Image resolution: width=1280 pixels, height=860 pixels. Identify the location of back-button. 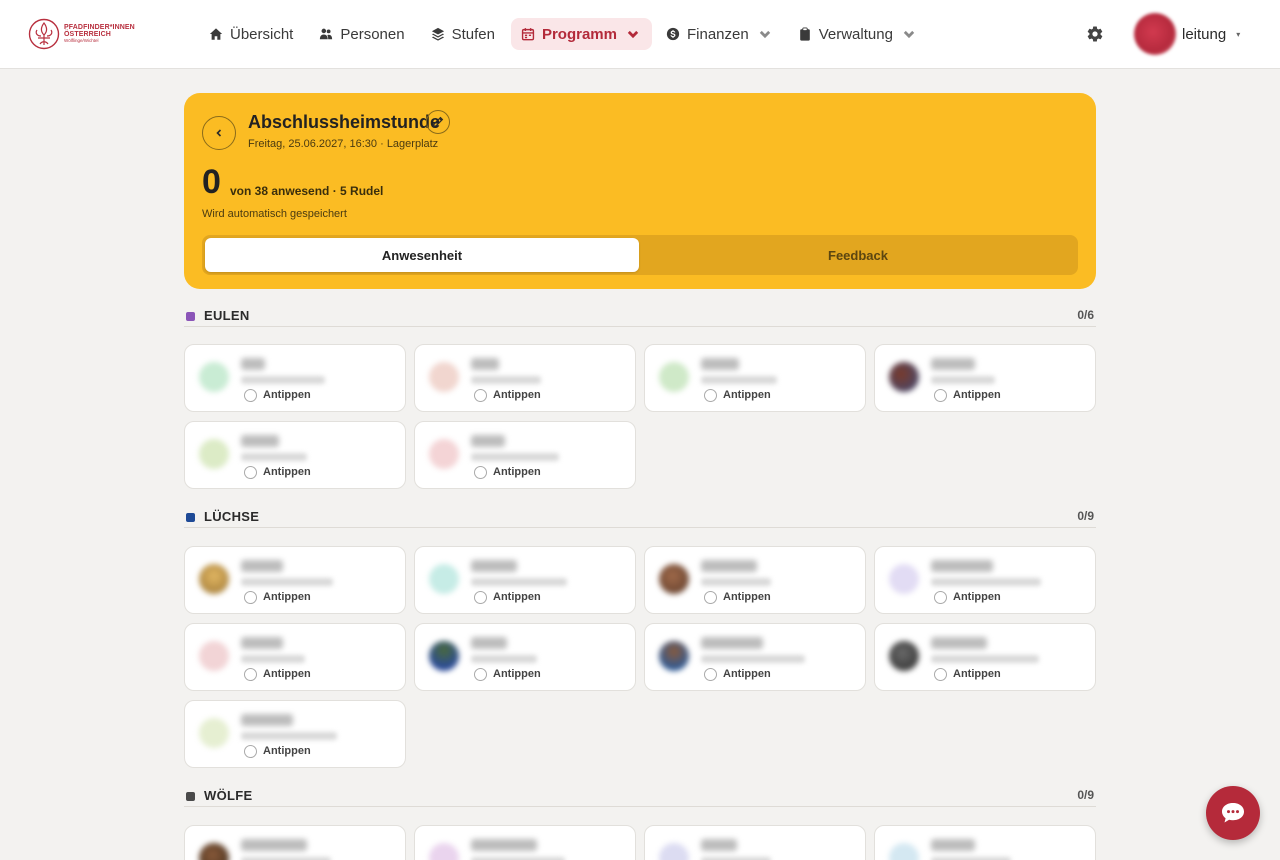
(219, 133).